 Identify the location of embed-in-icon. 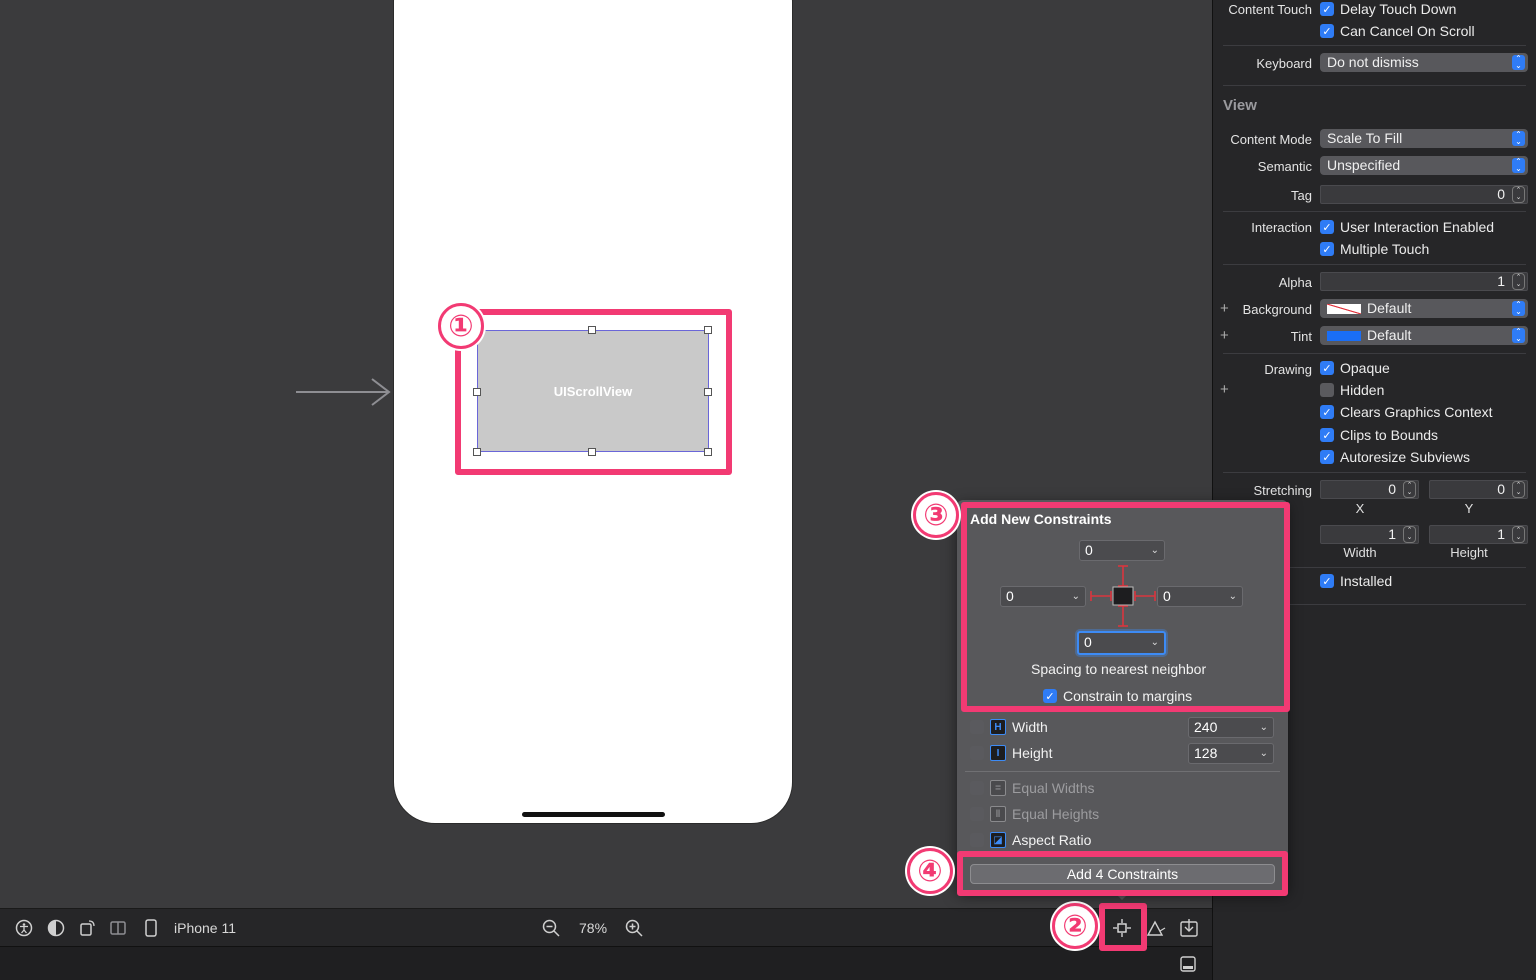
(1189, 928).